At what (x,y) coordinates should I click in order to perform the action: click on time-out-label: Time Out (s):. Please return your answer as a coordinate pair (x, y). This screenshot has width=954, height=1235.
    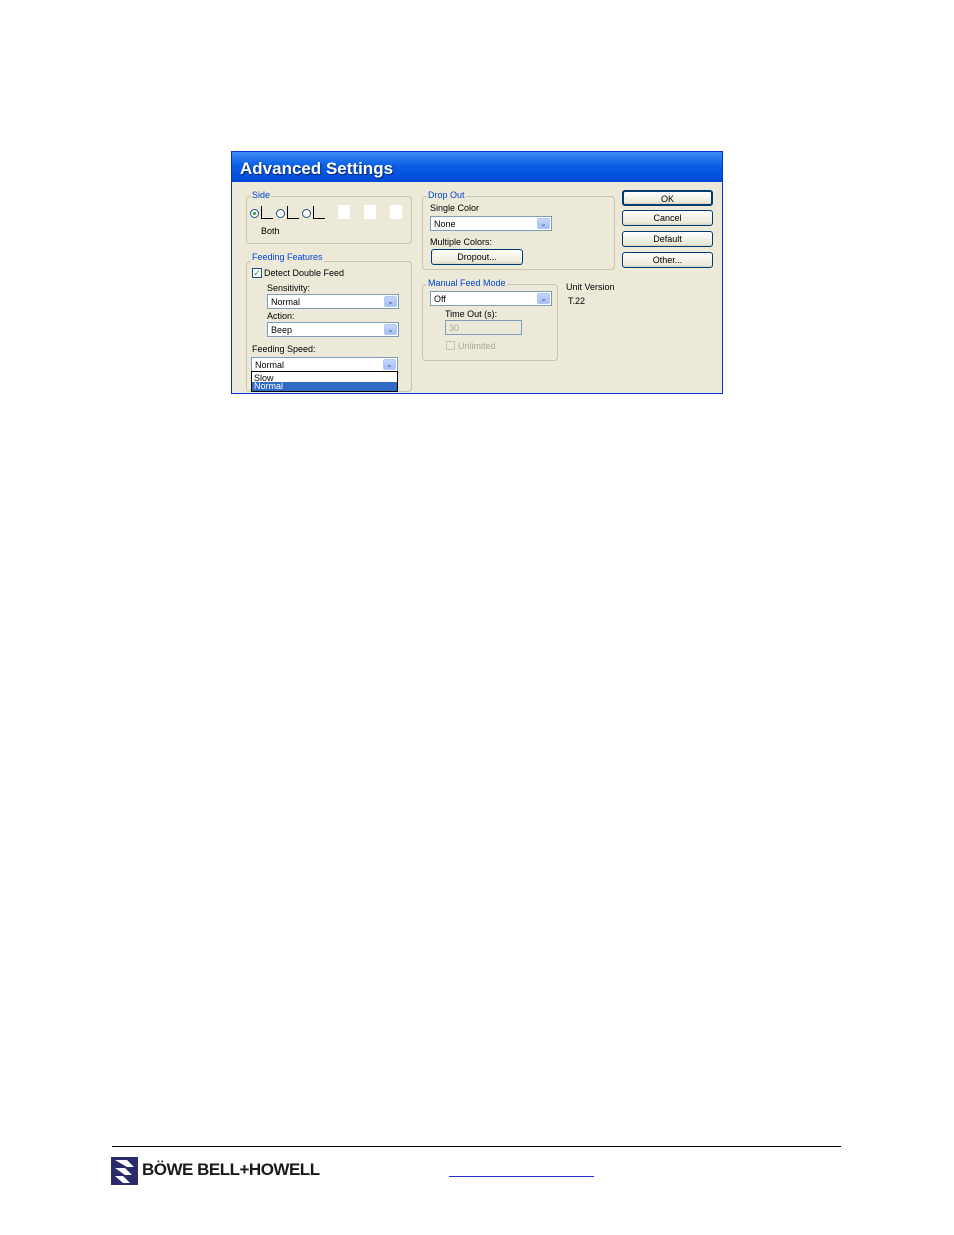
    Looking at the image, I should click on (471, 314).